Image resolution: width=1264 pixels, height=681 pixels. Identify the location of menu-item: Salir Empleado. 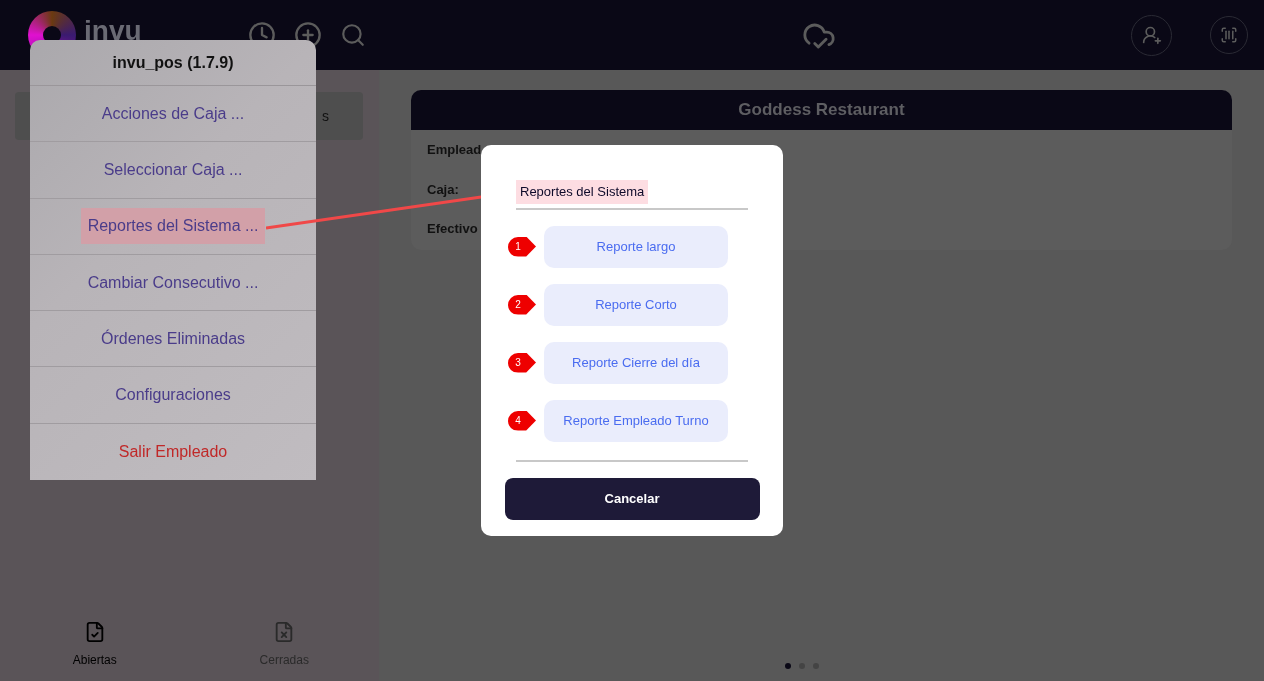
(173, 451).